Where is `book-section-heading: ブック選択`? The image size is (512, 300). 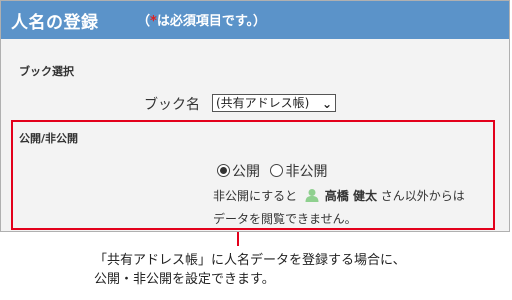
book-section-heading: ブック選択 is located at coordinates (46, 71).